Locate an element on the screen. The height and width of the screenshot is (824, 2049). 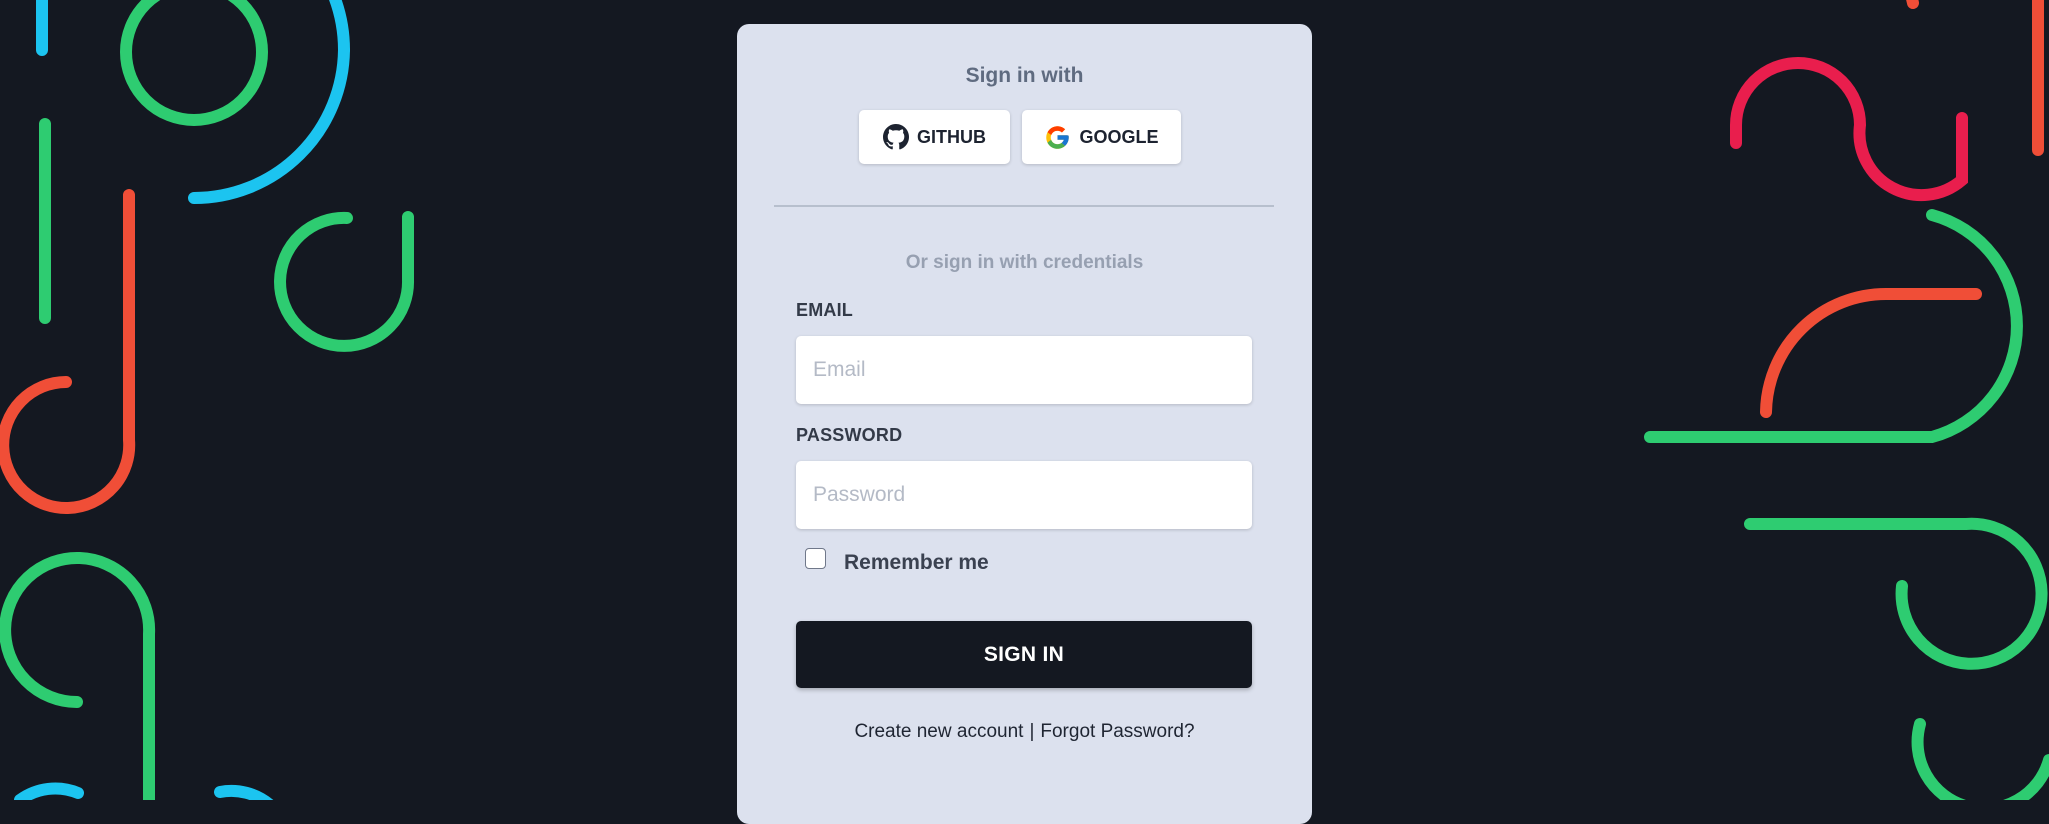
create-account-link: Create new account is located at coordinates (938, 731).